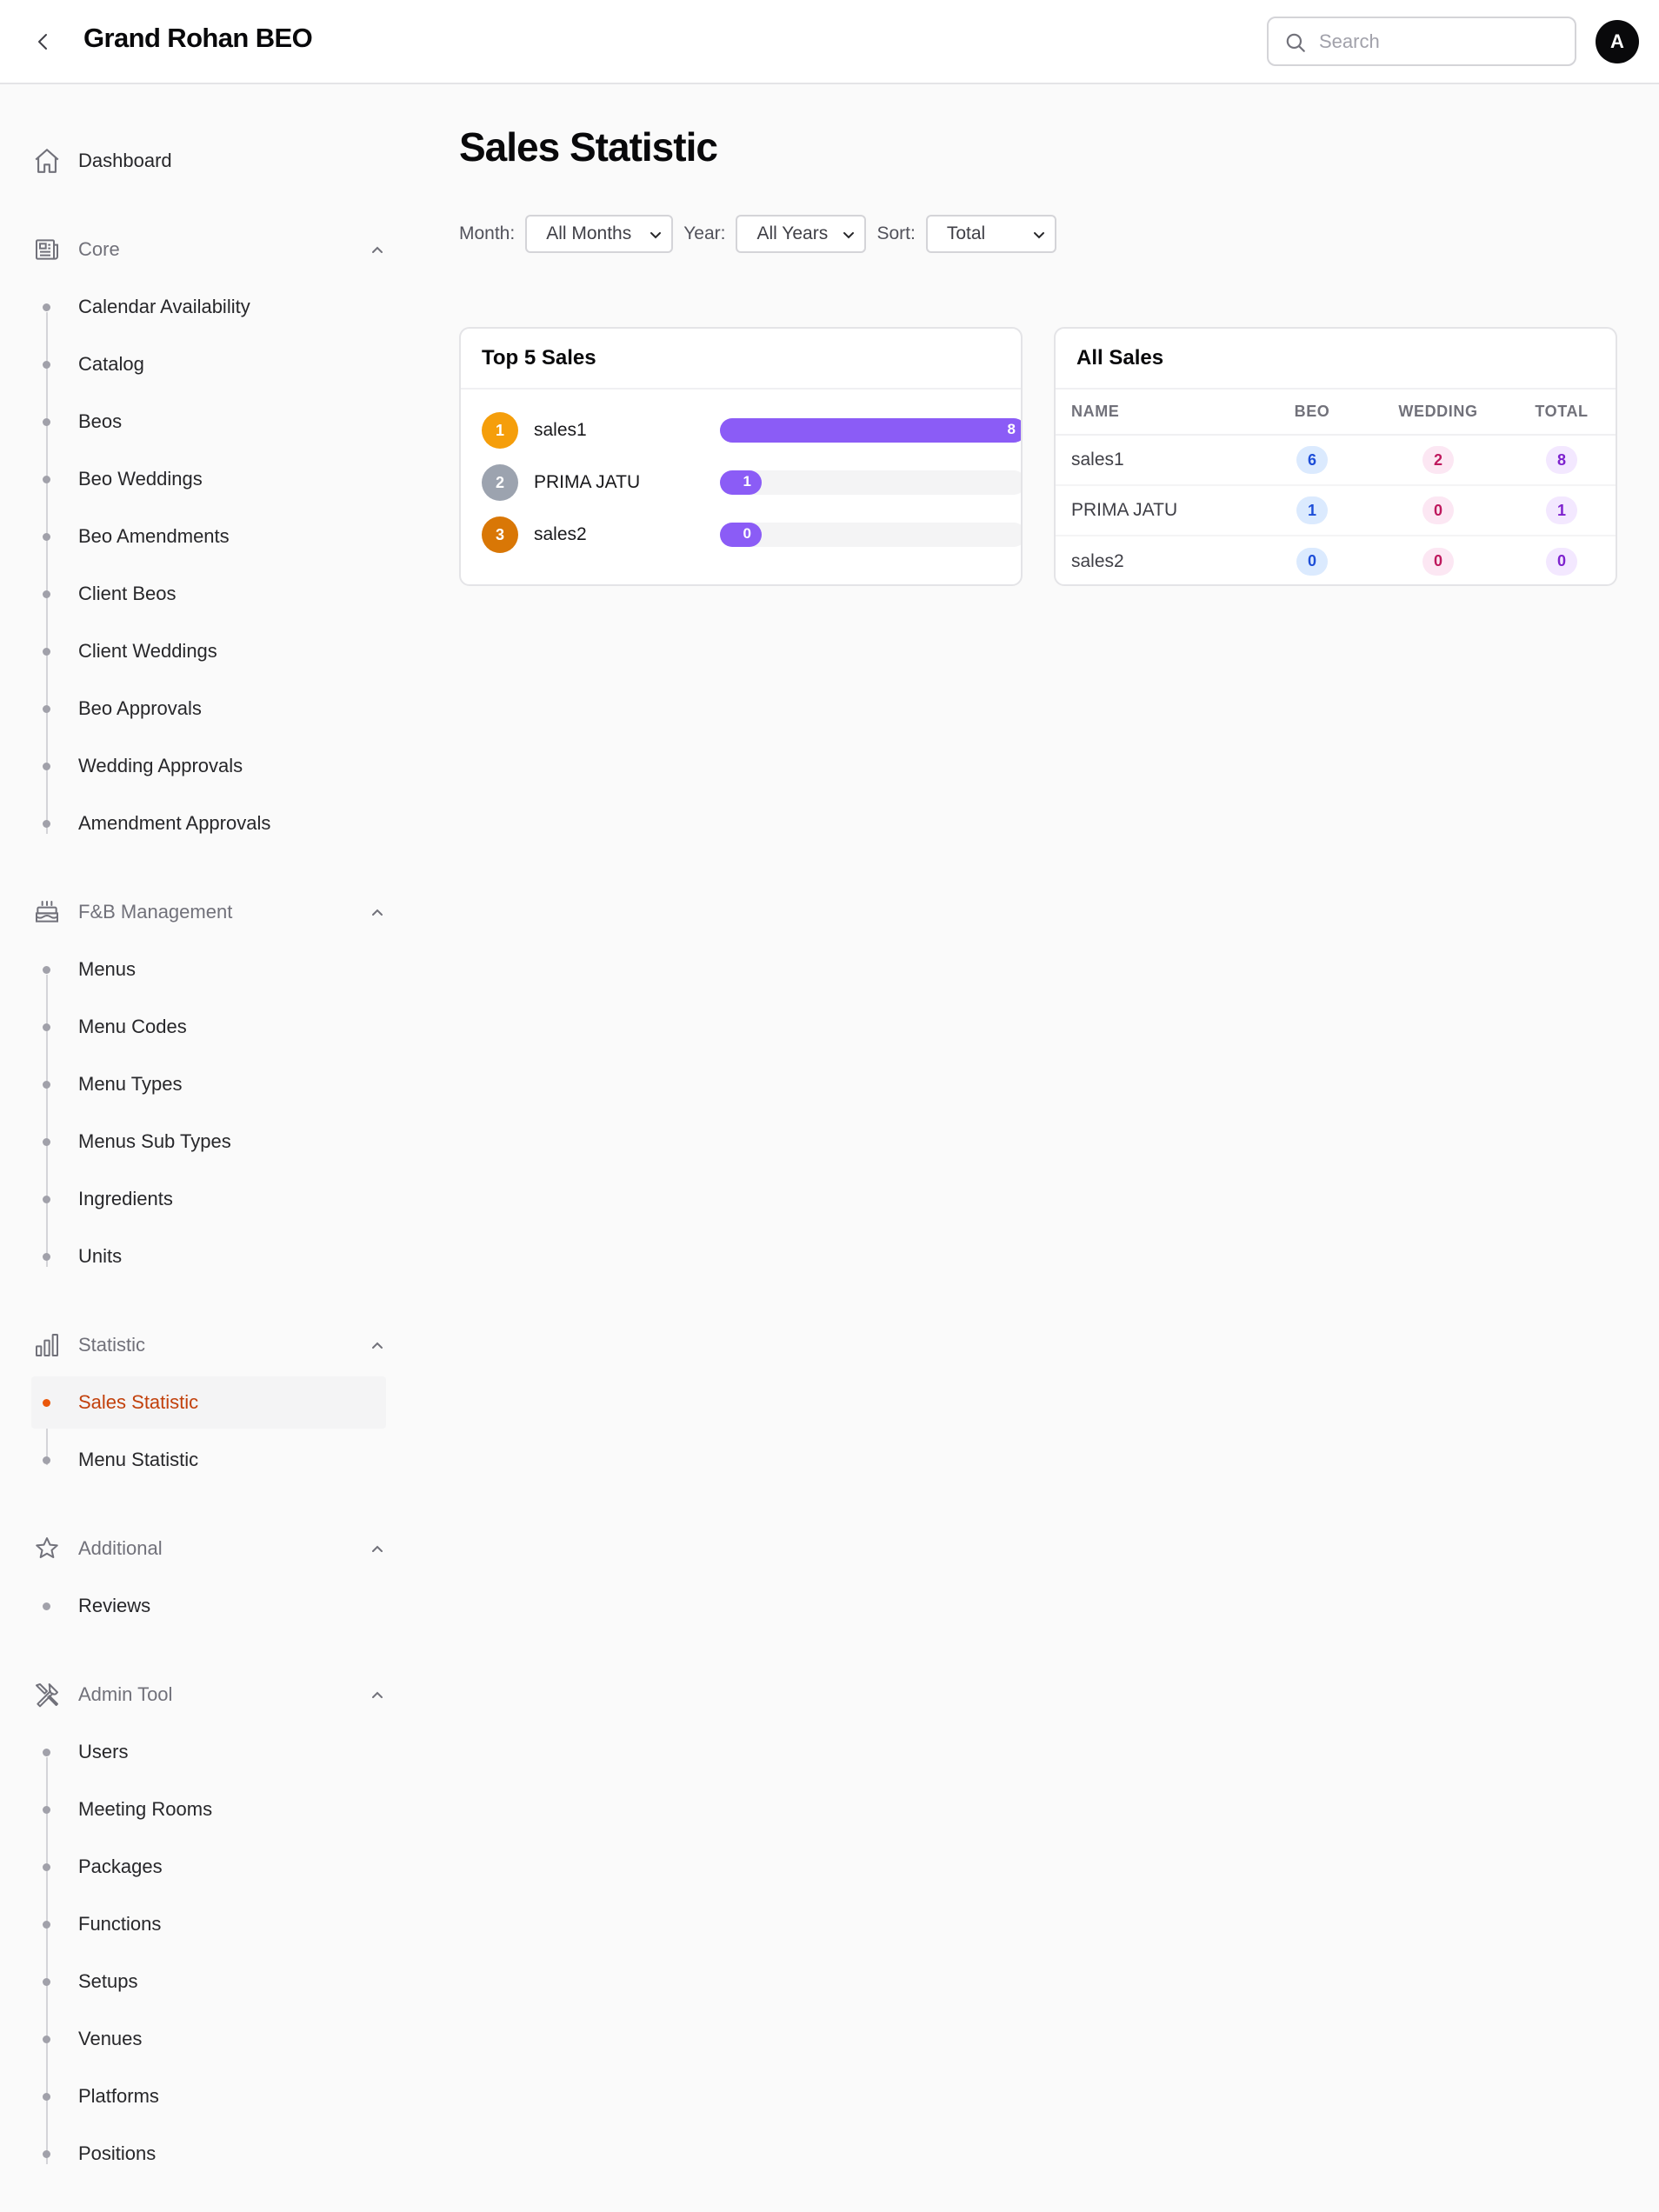  I want to click on sidebar-item-venues: Venues, so click(209, 2039).